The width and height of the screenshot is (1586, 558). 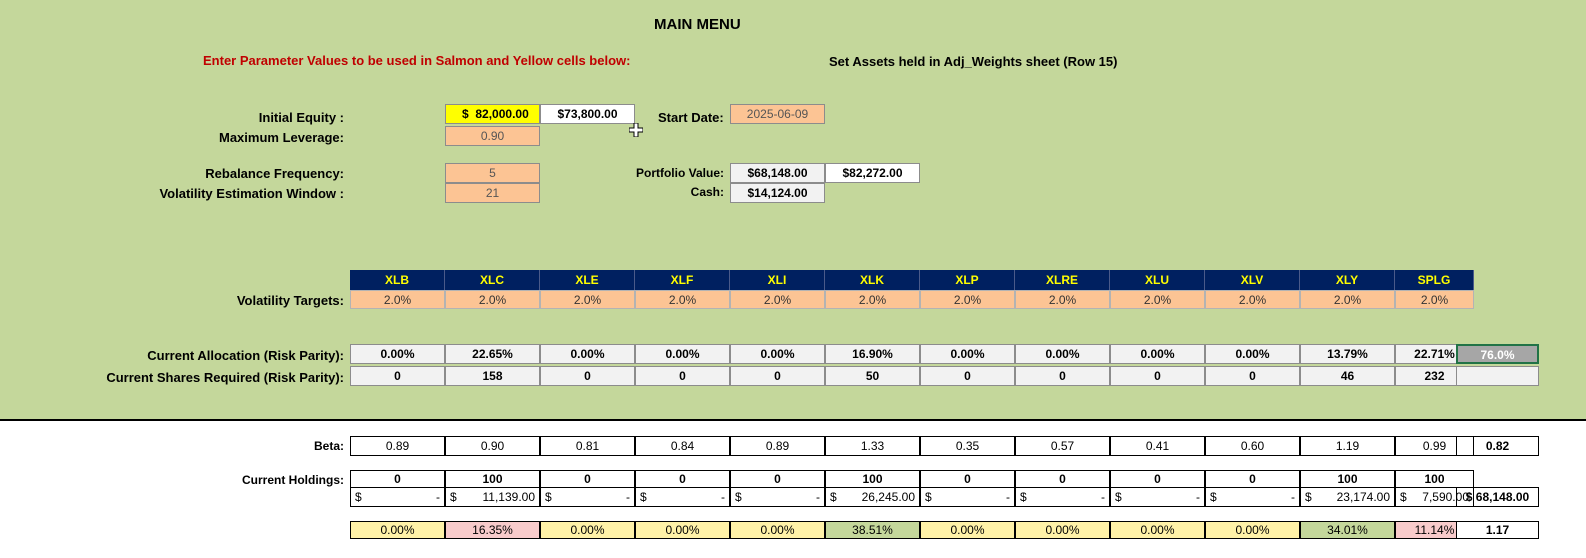 I want to click on beta-xlf: 0.84, so click(x=682, y=446).